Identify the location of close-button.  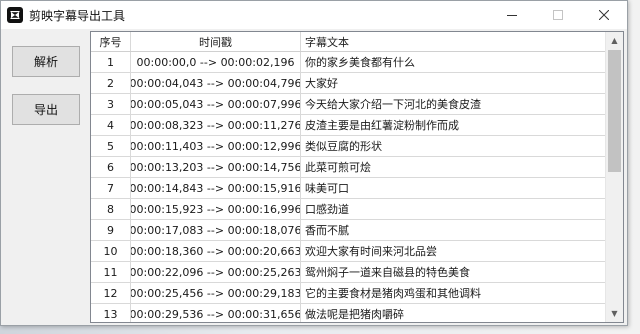
(604, 15).